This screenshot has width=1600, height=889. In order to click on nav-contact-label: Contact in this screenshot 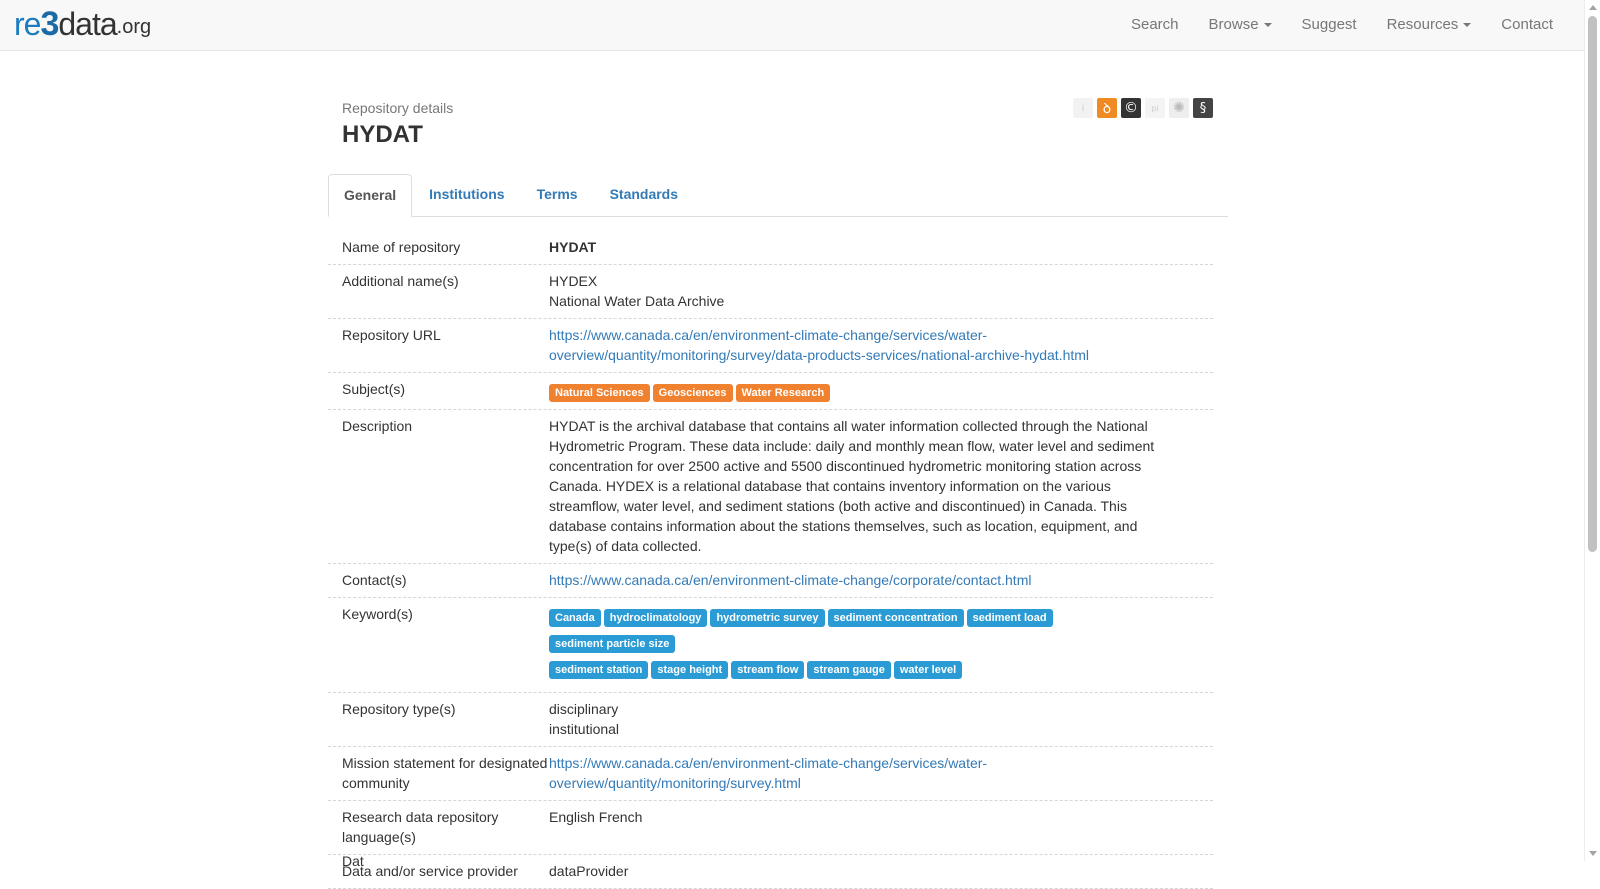, I will do `click(1527, 24)`.